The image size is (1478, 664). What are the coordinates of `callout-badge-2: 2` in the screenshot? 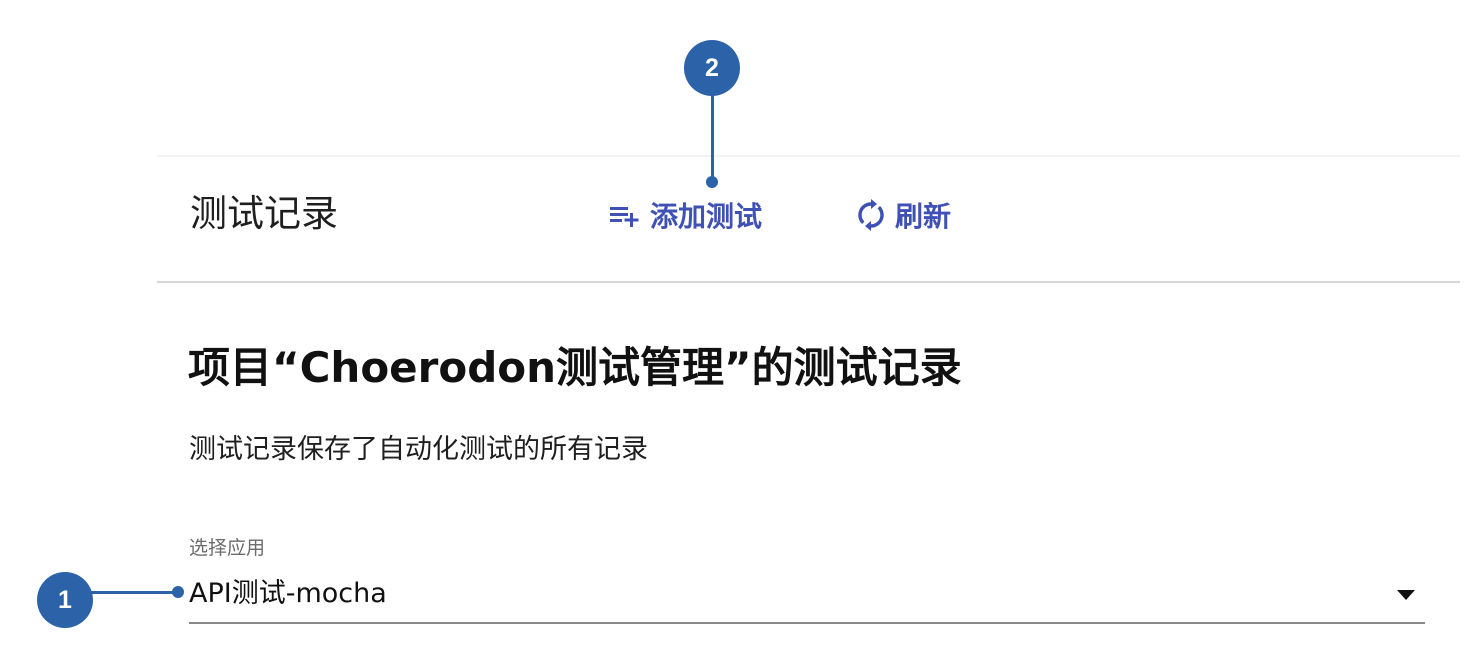 It's located at (712, 68).